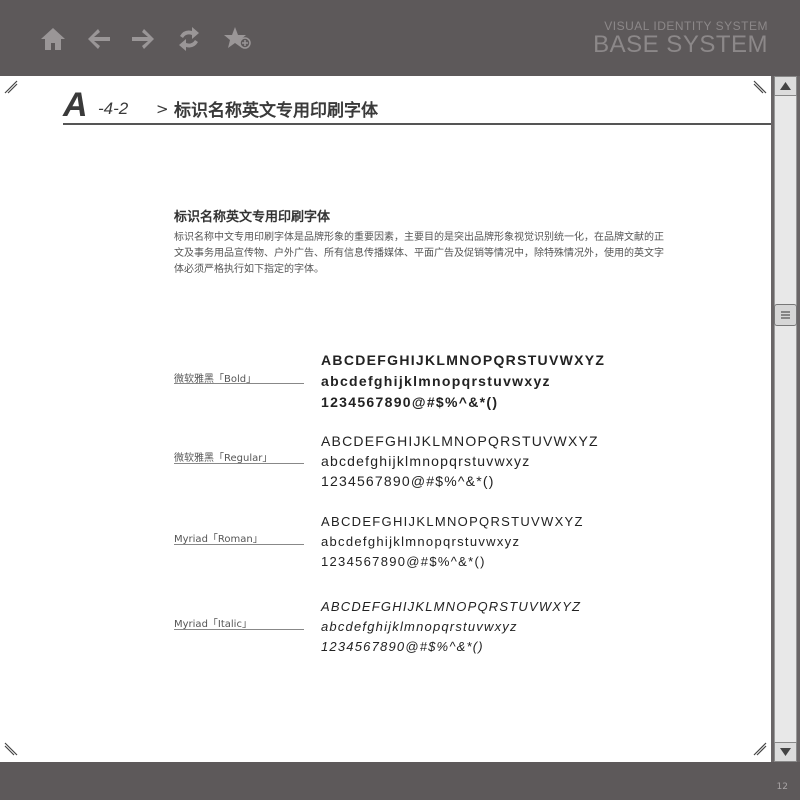 Image resolution: width=800 pixels, height=800 pixels. What do you see at coordinates (237, 39) in the screenshot?
I see `favorite-add-icon` at bounding box center [237, 39].